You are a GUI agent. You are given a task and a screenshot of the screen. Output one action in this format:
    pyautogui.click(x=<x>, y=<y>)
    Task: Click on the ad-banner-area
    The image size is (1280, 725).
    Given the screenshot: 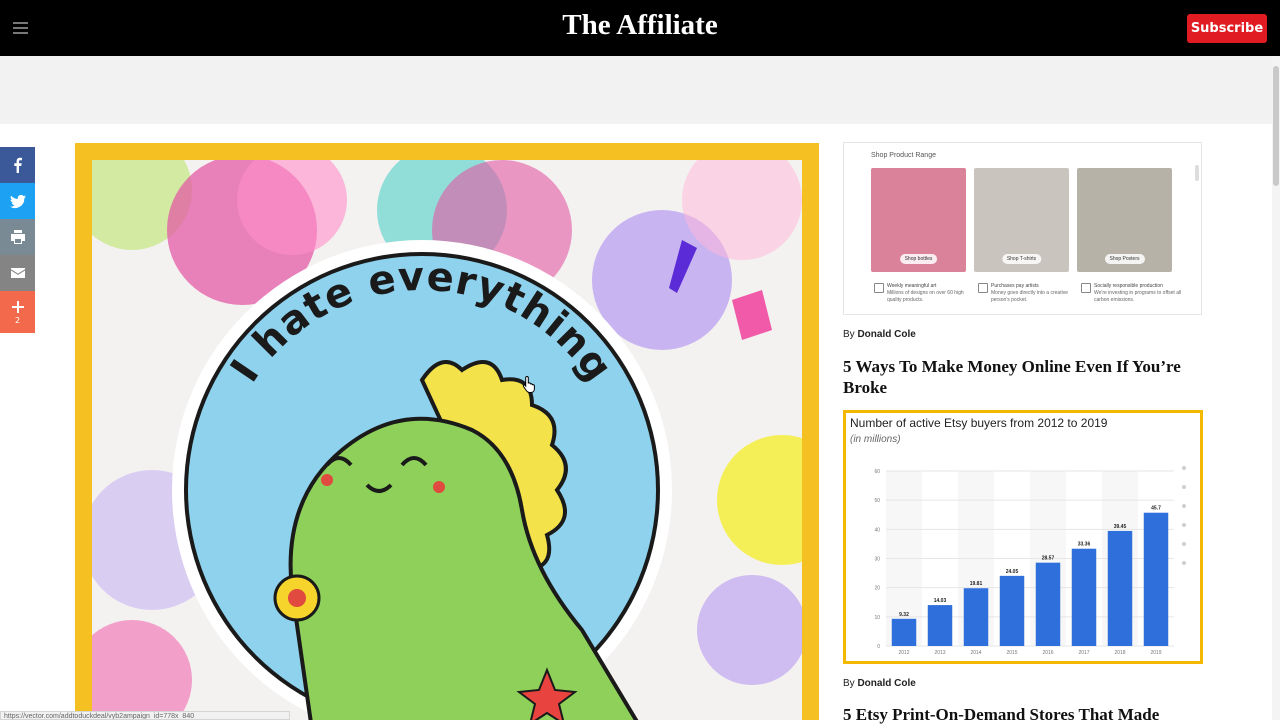 What is the action you would take?
    pyautogui.click(x=640, y=90)
    